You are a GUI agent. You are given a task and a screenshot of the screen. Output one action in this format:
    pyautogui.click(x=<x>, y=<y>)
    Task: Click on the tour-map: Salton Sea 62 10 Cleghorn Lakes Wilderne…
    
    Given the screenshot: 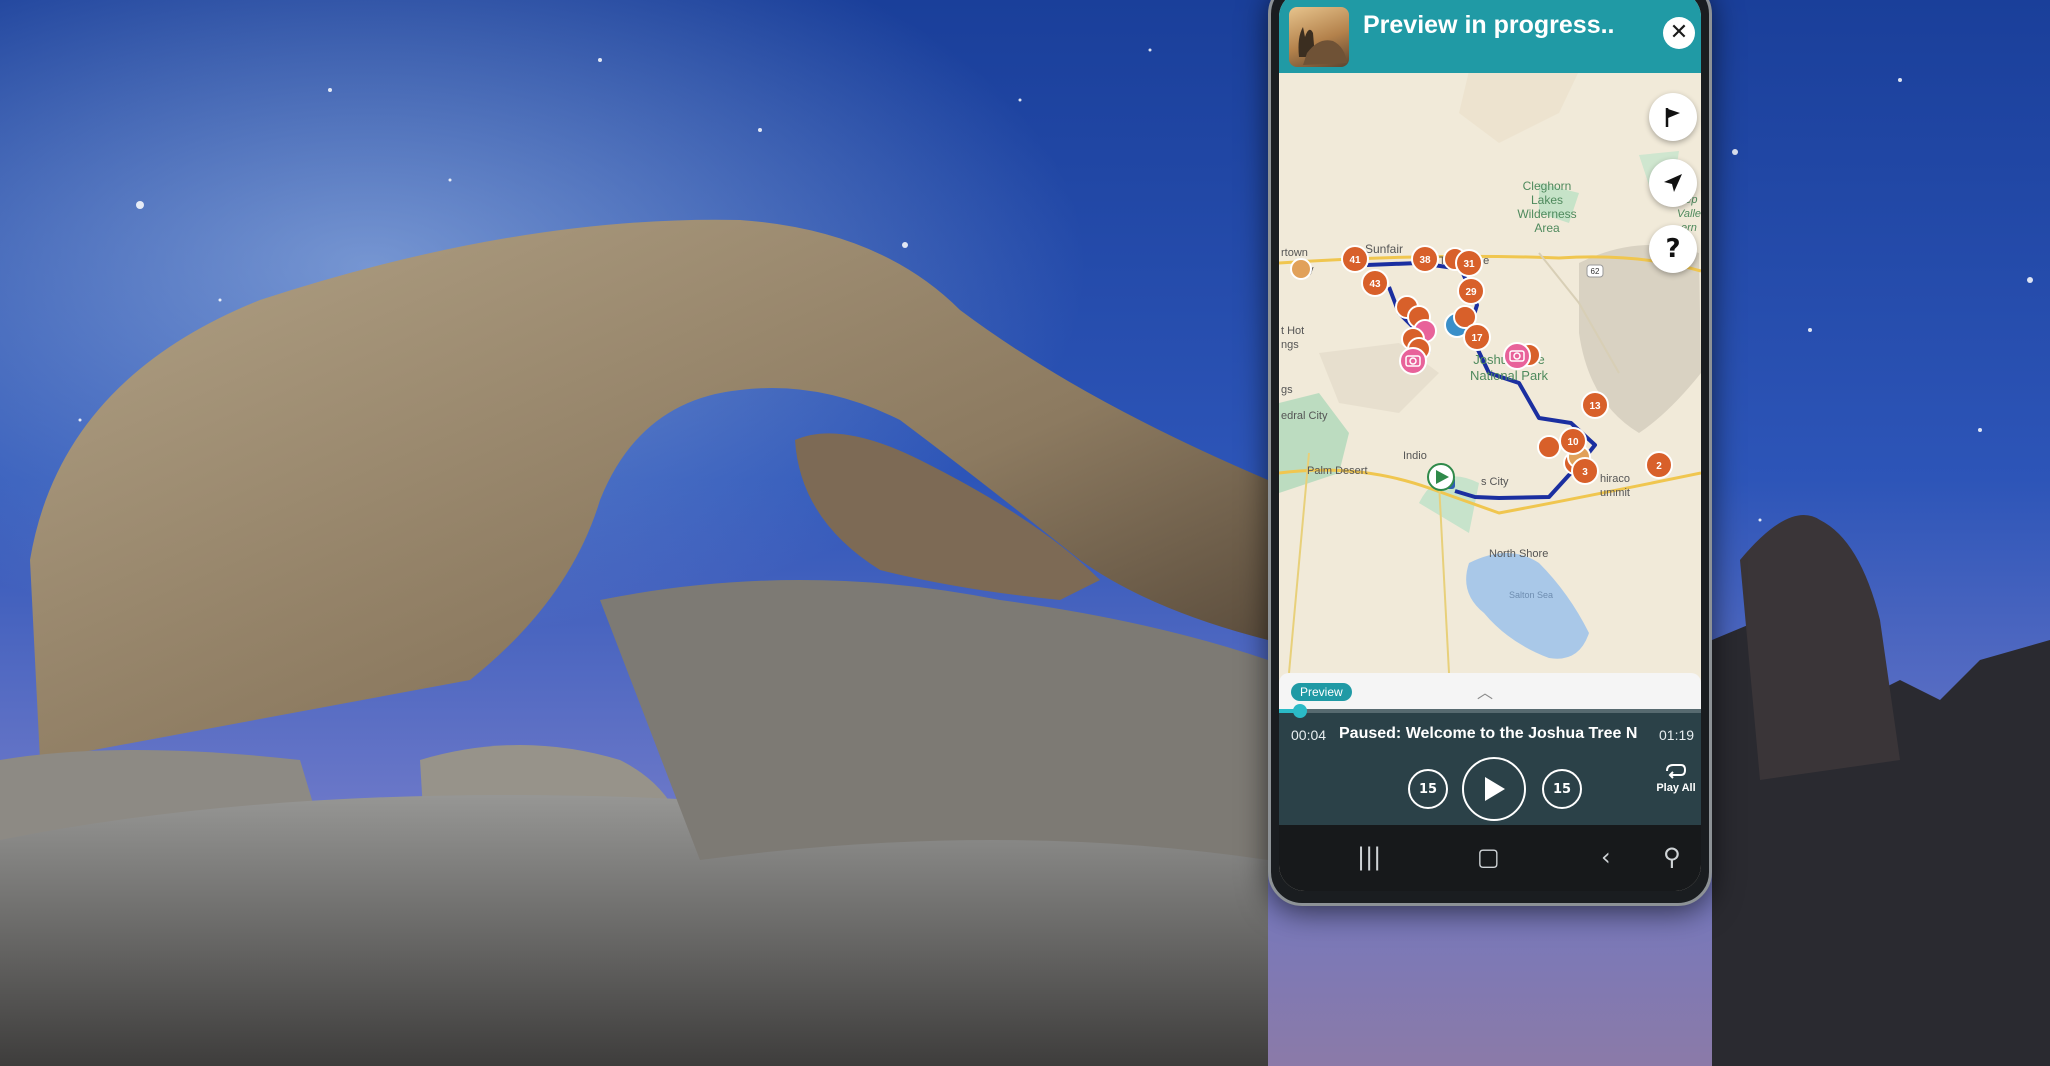 What is the action you would take?
    pyautogui.click(x=1490, y=373)
    